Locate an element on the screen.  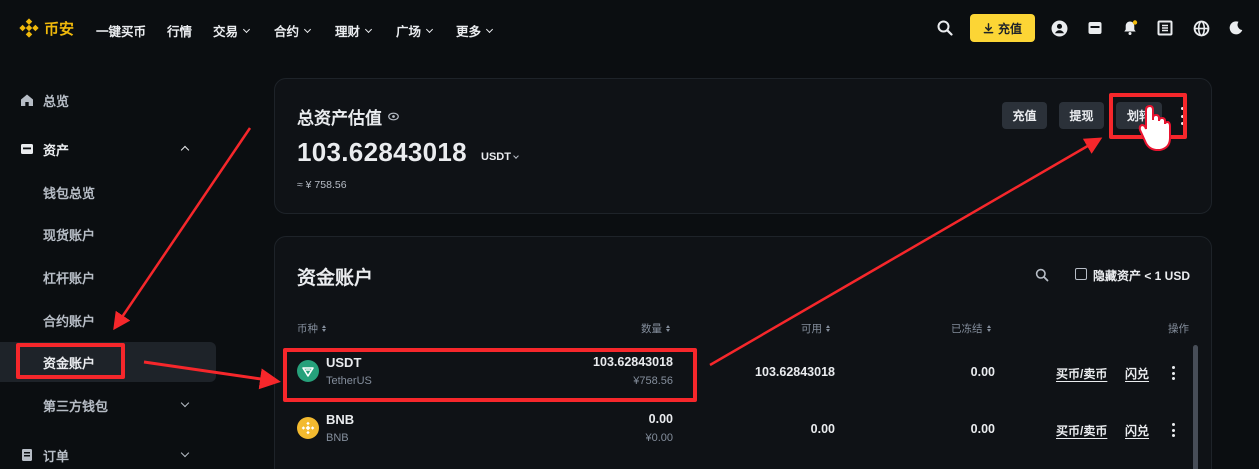
sidebar-item-label: 杠杆账户 is located at coordinates (69, 278).